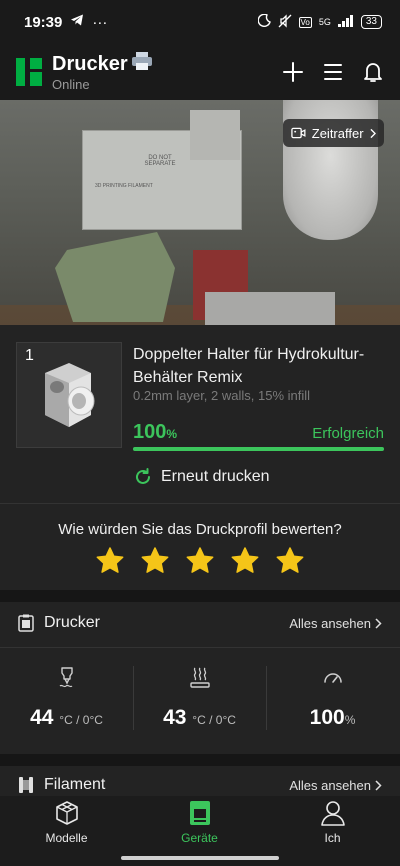 Image resolution: width=400 pixels, height=866 pixels. Describe the element at coordinates (199, 813) in the screenshot. I see `devices-icon` at that location.